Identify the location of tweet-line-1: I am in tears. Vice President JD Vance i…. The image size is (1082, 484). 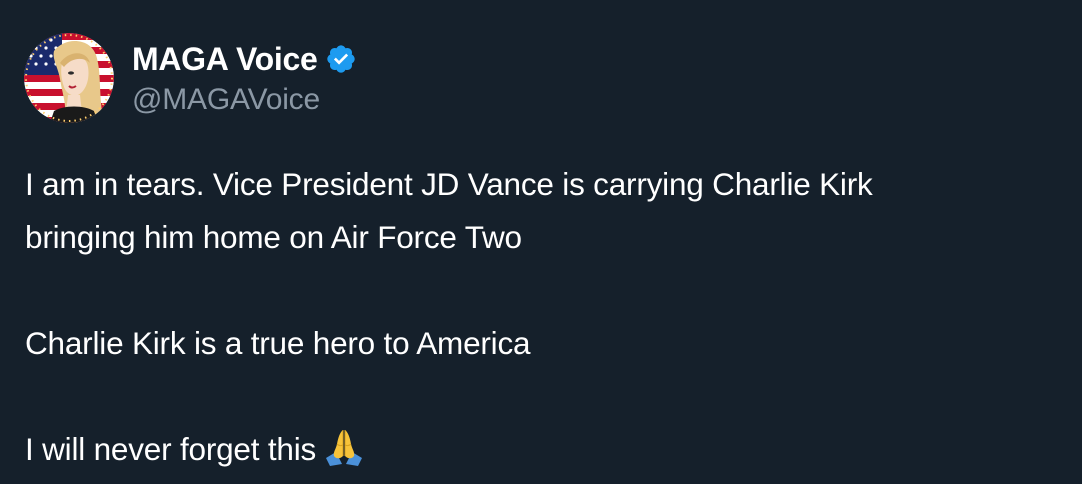
(449, 184).